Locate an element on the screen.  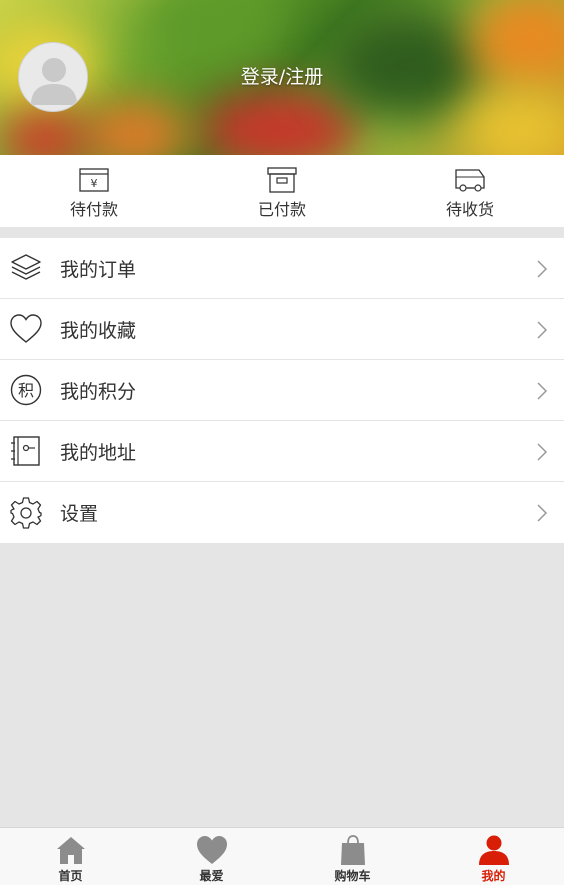
tab-cart: 购物车 is located at coordinates (352, 856).